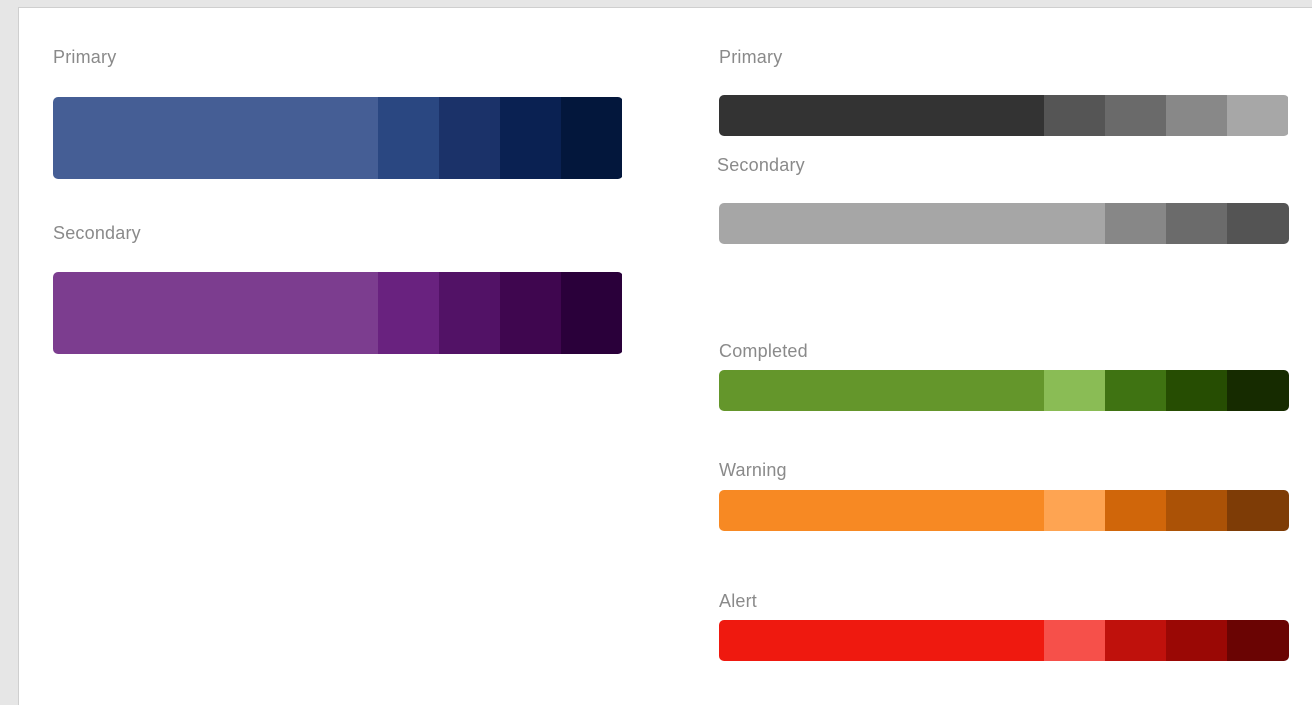 The image size is (1312, 705). I want to click on label-right-primary: Primary, so click(751, 57).